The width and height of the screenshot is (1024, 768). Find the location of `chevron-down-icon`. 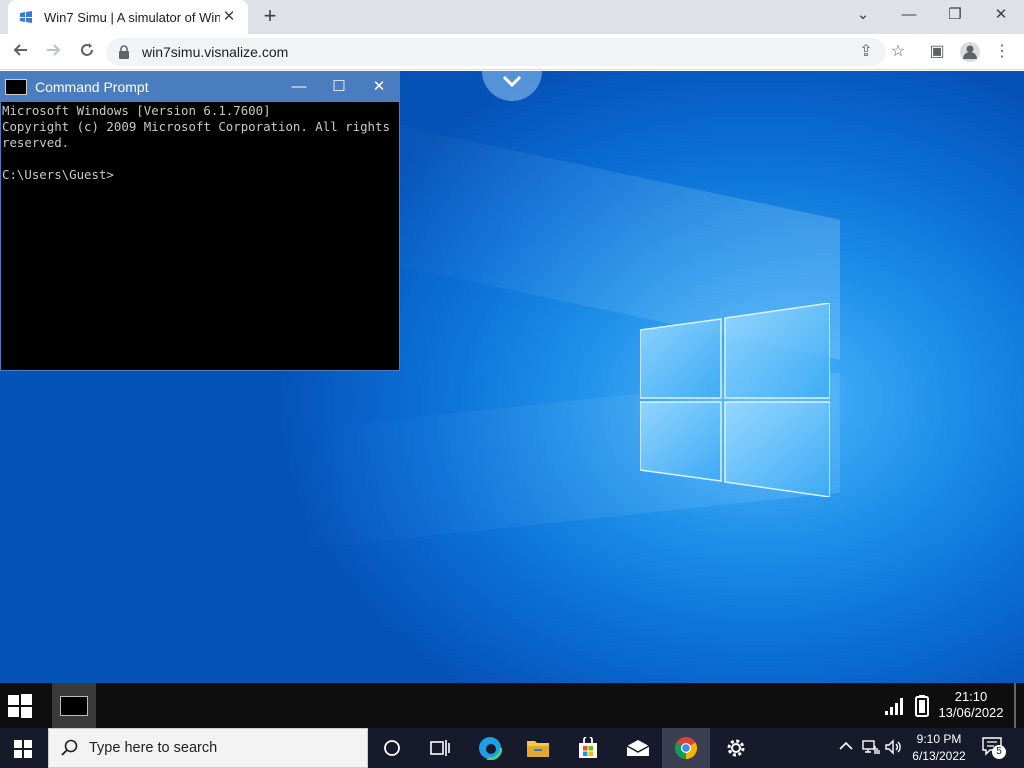

chevron-down-icon is located at coordinates (512, 81).